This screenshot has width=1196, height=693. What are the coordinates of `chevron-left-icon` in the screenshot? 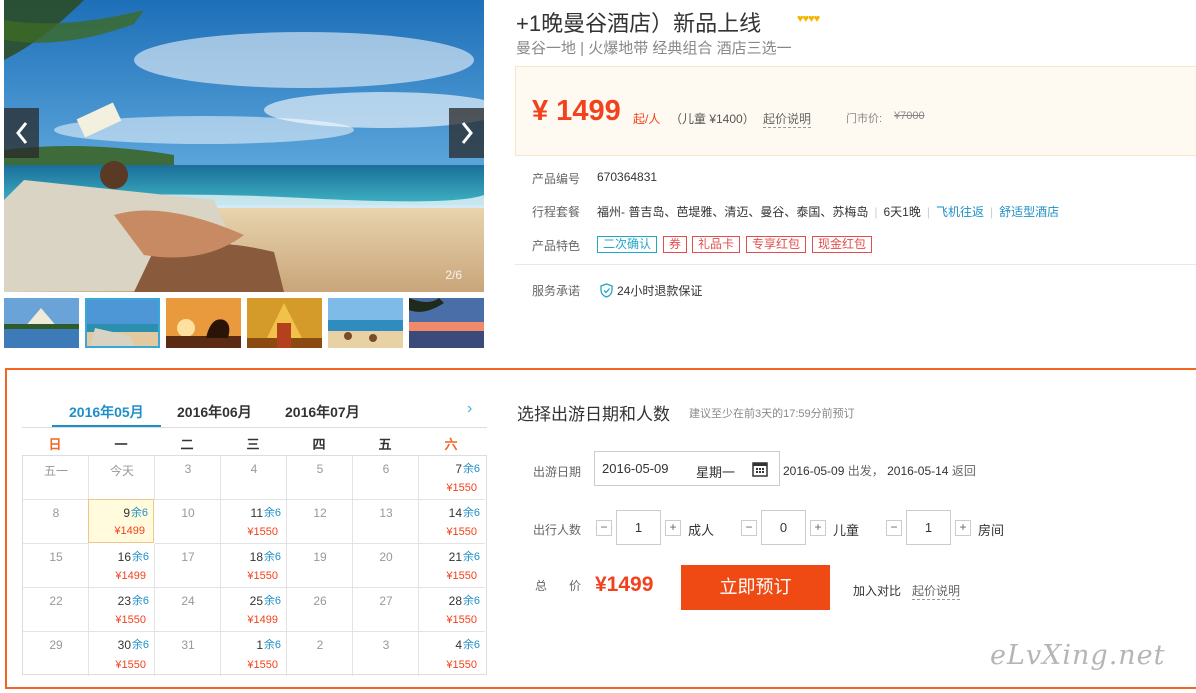 It's located at (21, 133).